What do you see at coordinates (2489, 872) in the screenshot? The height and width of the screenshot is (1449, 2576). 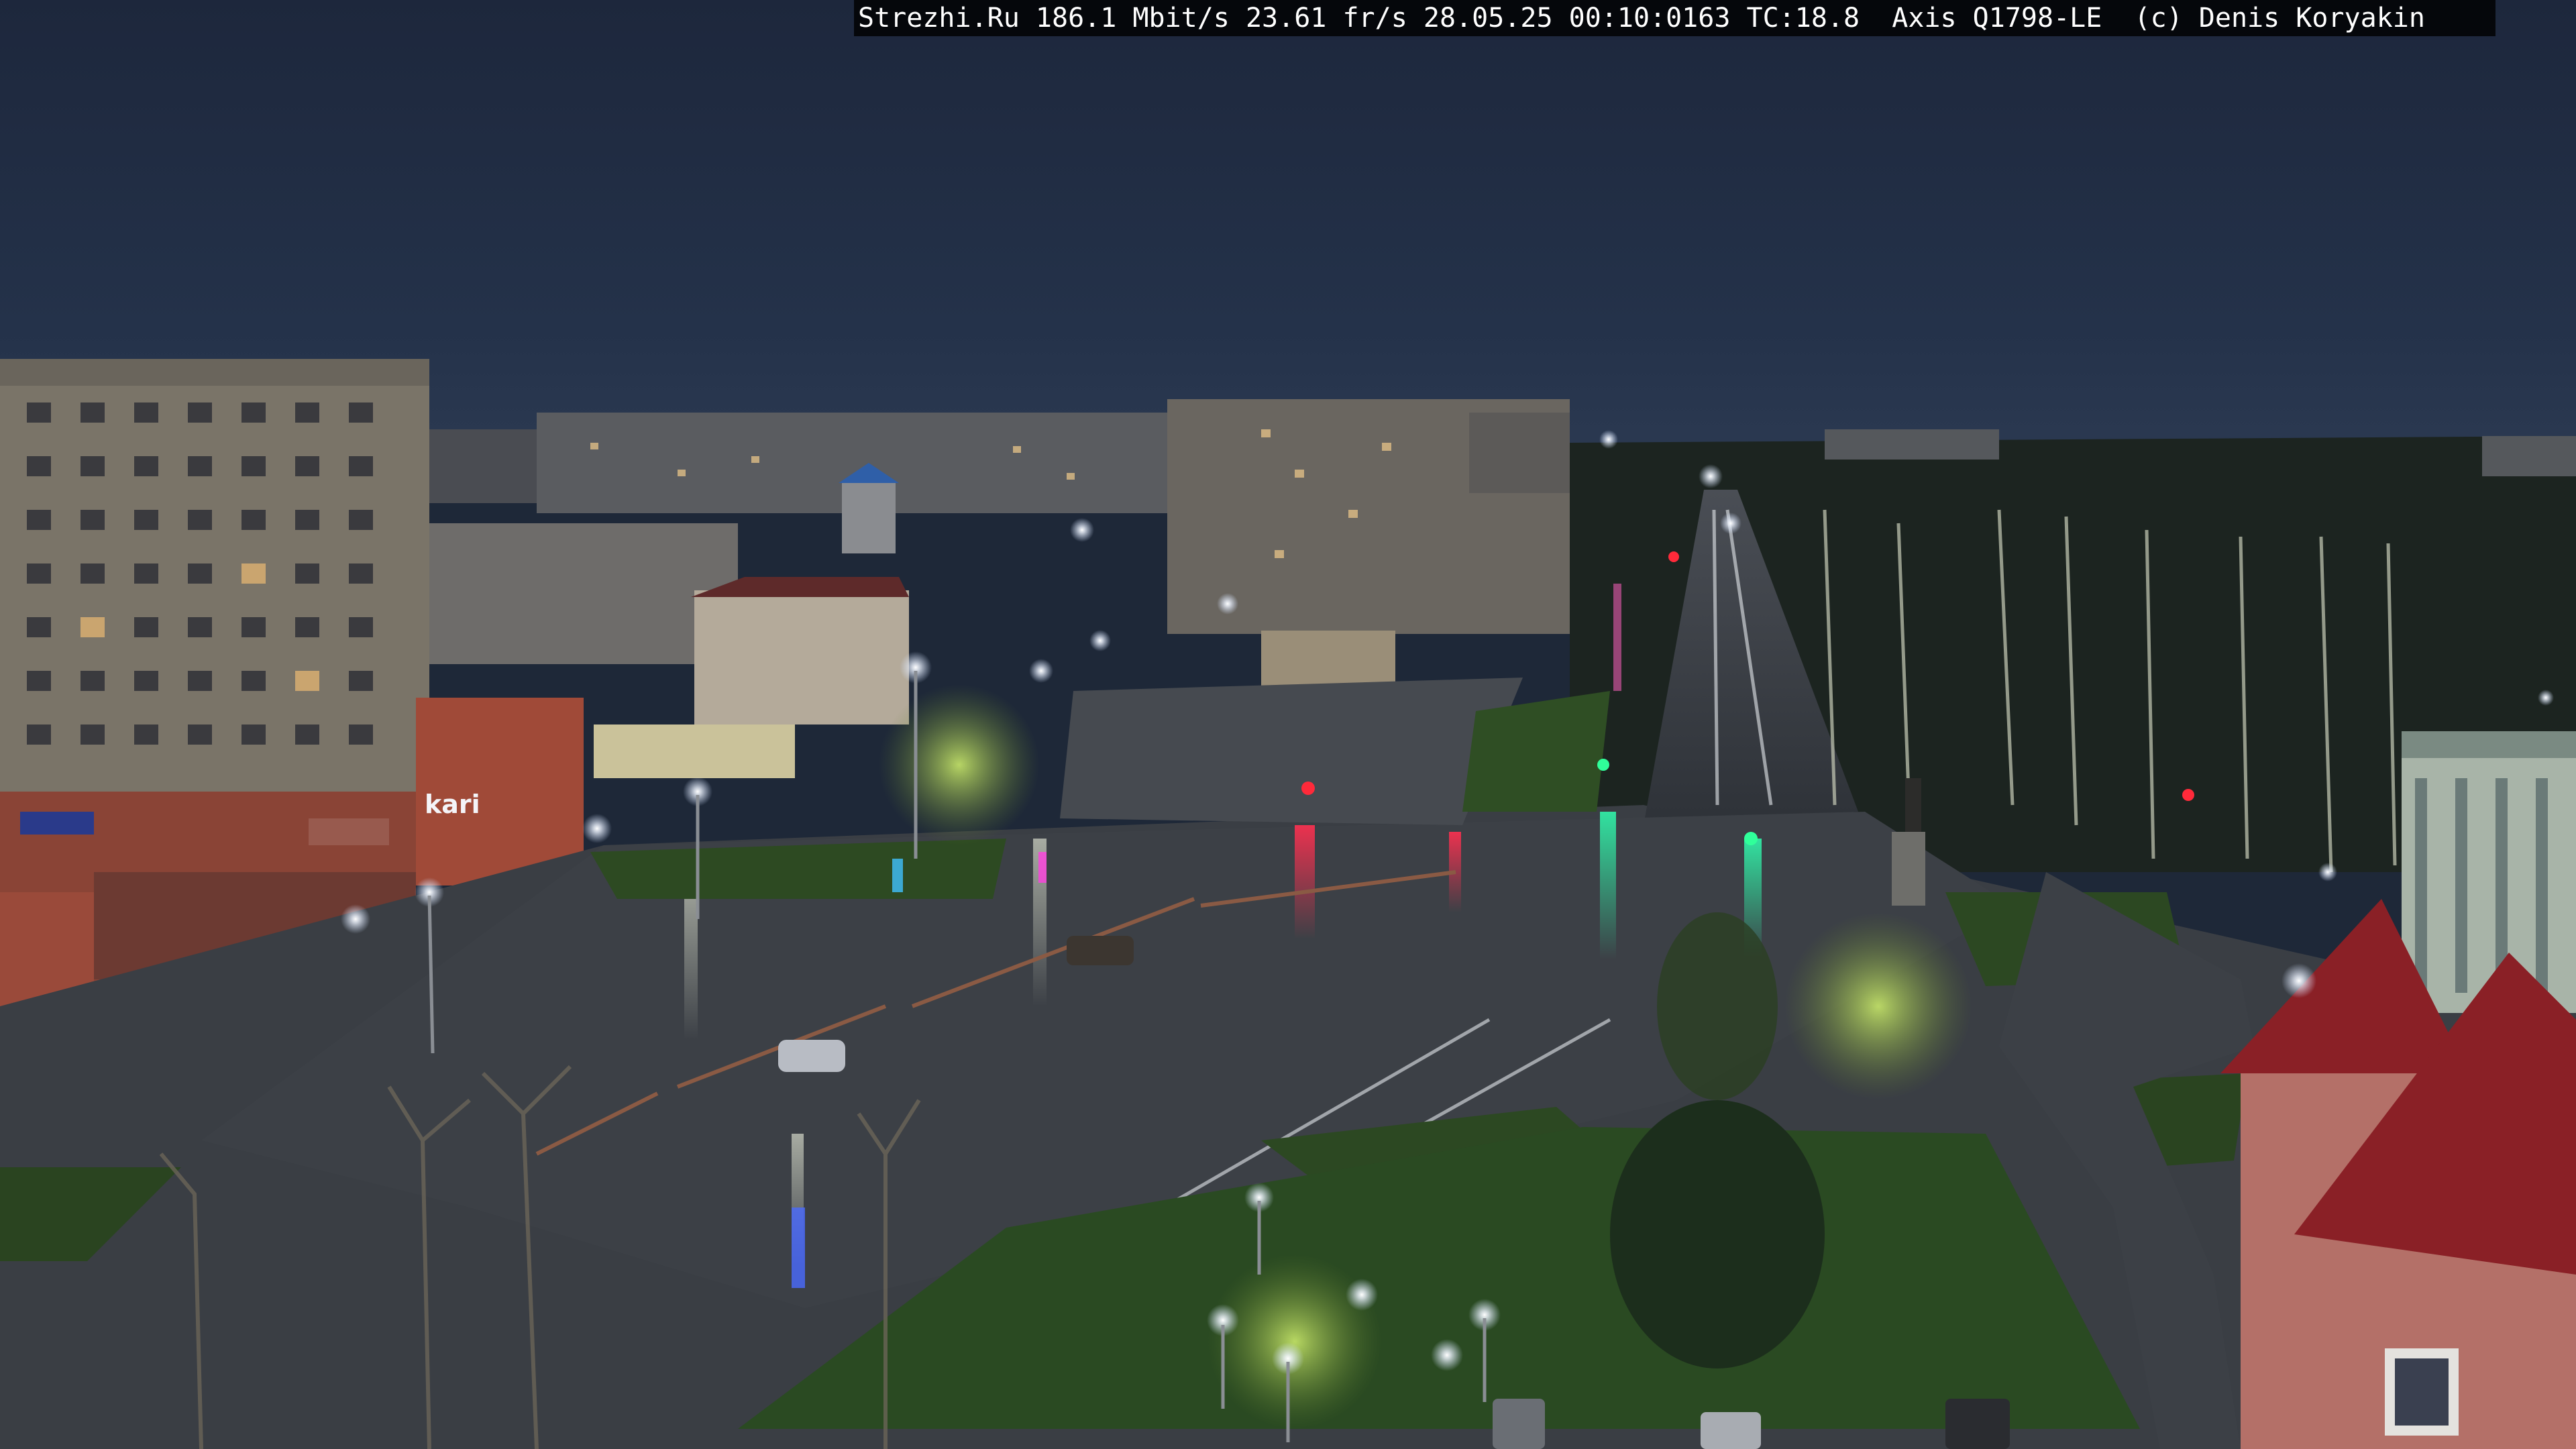 I see `right-office-building` at bounding box center [2489, 872].